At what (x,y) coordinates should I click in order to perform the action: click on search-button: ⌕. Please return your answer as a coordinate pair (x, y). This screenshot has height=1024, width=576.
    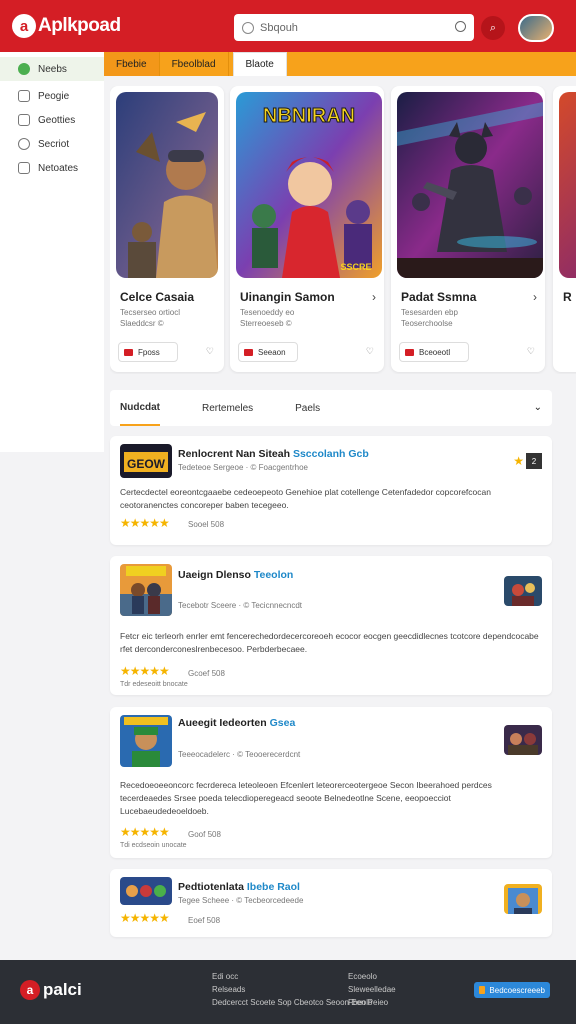
    Looking at the image, I should click on (493, 28).